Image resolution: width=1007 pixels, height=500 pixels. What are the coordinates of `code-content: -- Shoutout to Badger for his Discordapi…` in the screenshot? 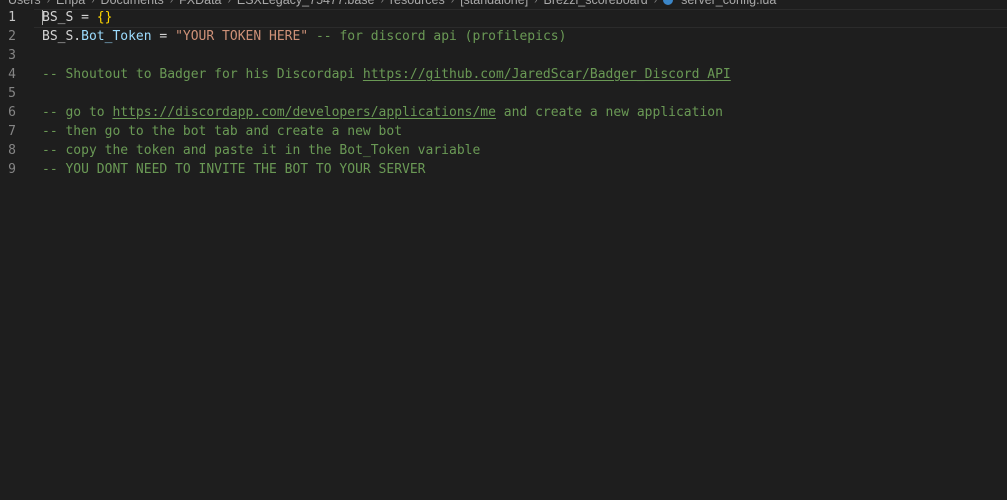 It's located at (386, 74).